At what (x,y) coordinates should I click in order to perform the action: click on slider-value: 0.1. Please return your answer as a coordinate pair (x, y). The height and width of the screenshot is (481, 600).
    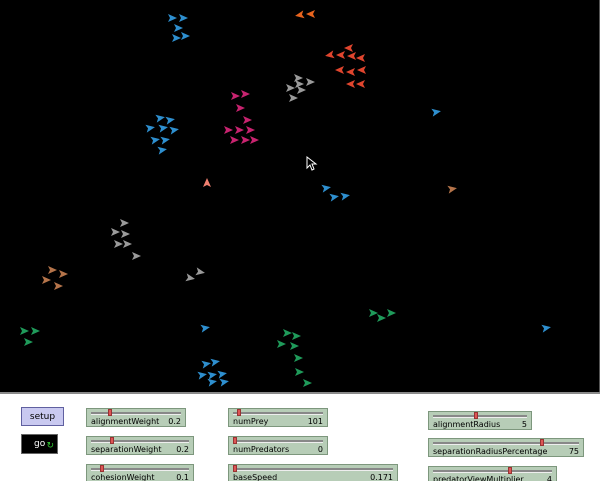
    Looking at the image, I should click on (182, 477).